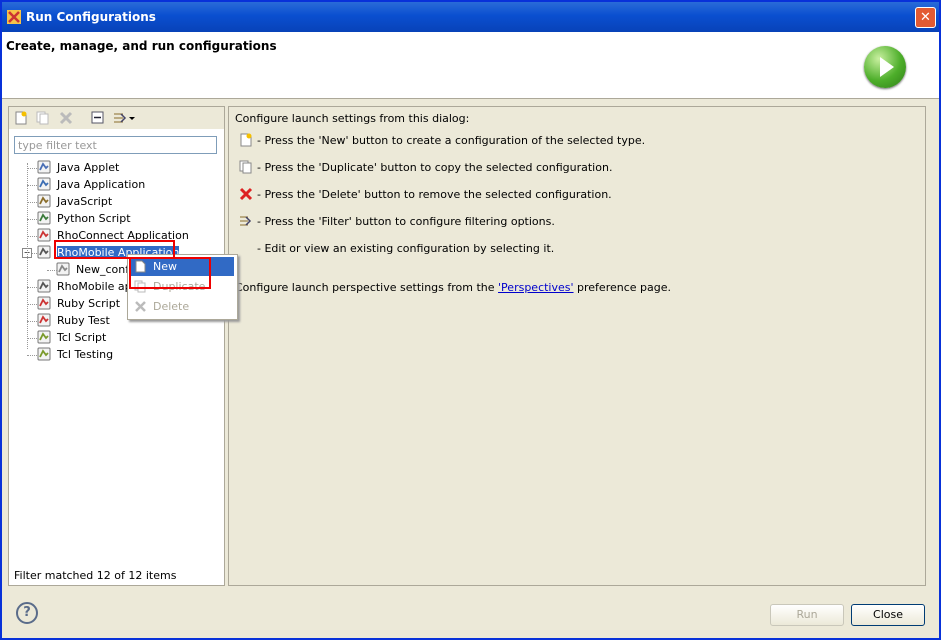 The height and width of the screenshot is (640, 941). Describe the element at coordinates (98, 118) in the screenshot. I see `collapse-all-icon` at that location.